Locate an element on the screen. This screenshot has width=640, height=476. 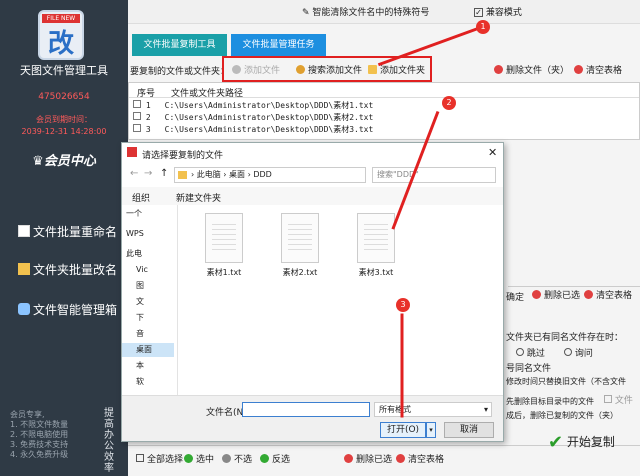
app-name: 天图文件管理工具 is located at coordinates (64, 70).